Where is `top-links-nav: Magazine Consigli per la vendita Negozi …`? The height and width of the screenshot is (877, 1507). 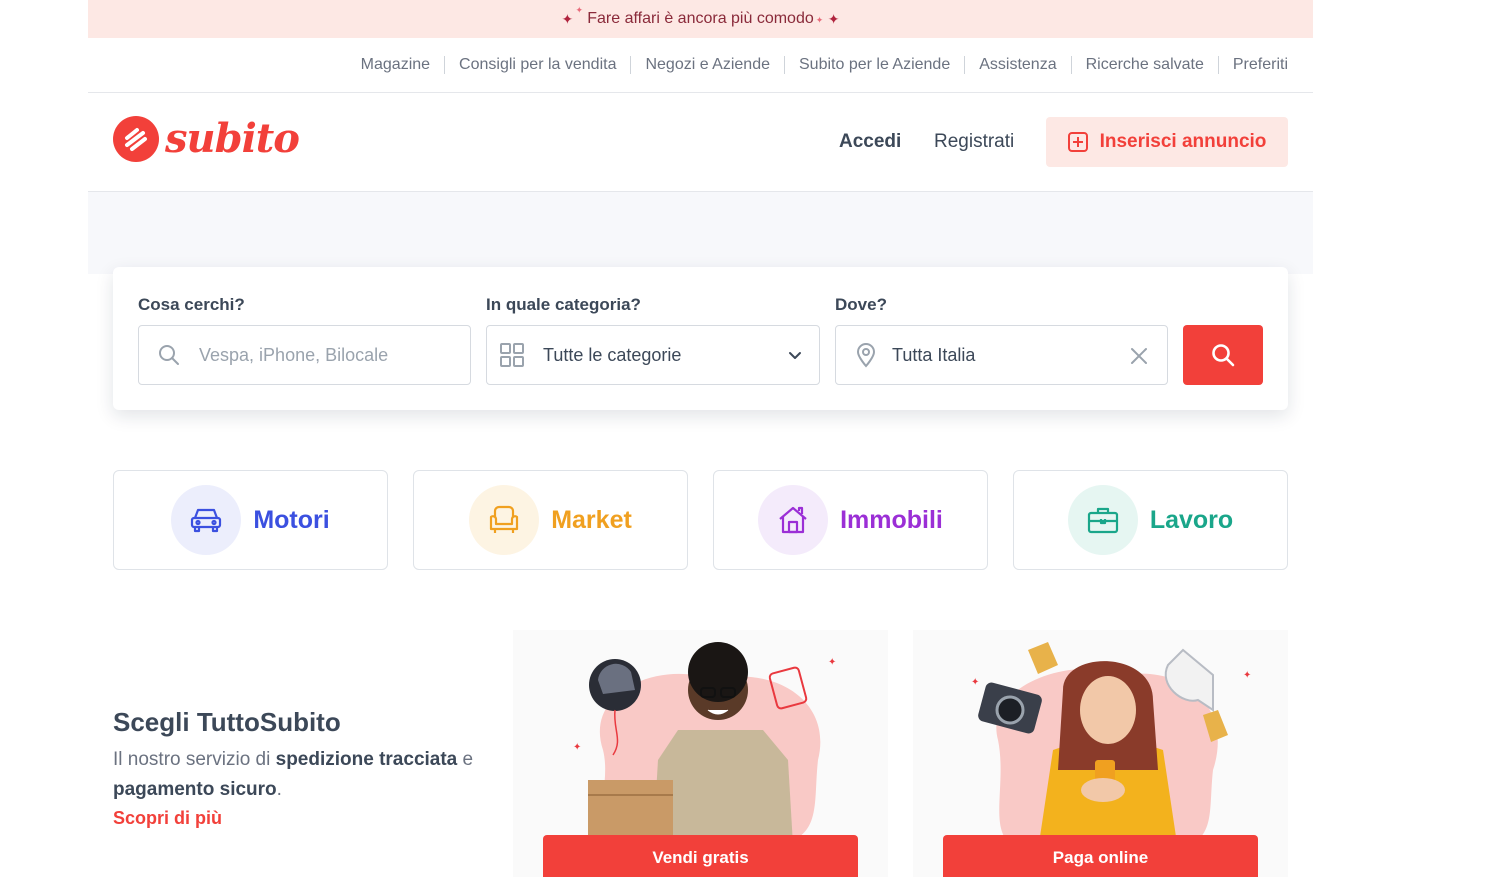
top-links-nav: Magazine Consigli per la vendita Negozi … is located at coordinates (824, 65).